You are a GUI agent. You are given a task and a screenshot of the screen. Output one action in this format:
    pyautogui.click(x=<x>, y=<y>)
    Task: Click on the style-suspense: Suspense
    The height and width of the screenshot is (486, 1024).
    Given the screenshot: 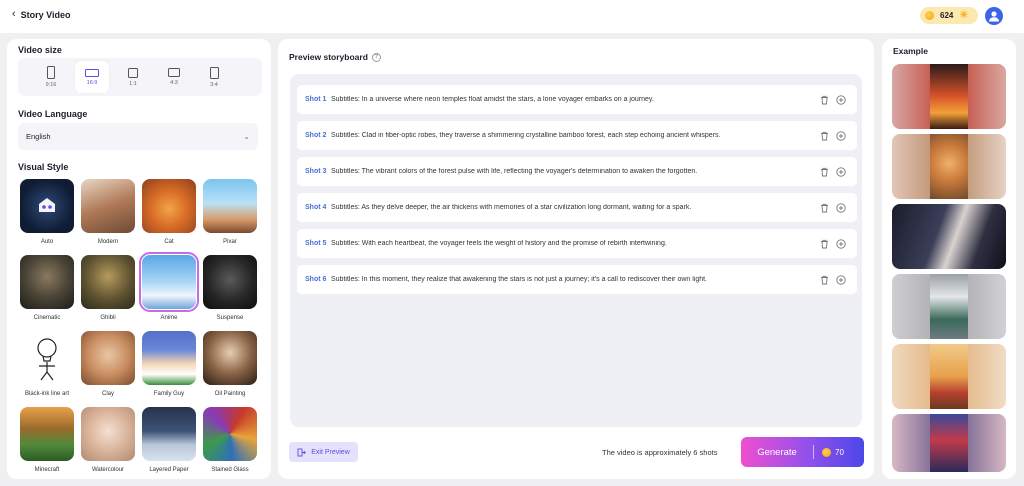 What is the action you would take?
    pyautogui.click(x=230, y=288)
    